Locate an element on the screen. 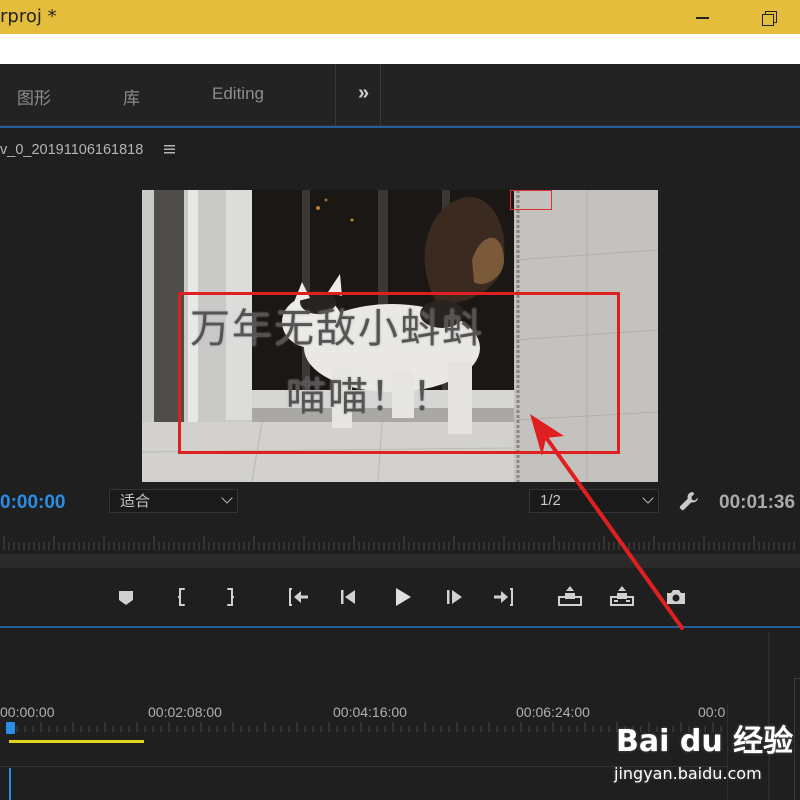  zoom-fit-value: 适合 is located at coordinates (135, 501).